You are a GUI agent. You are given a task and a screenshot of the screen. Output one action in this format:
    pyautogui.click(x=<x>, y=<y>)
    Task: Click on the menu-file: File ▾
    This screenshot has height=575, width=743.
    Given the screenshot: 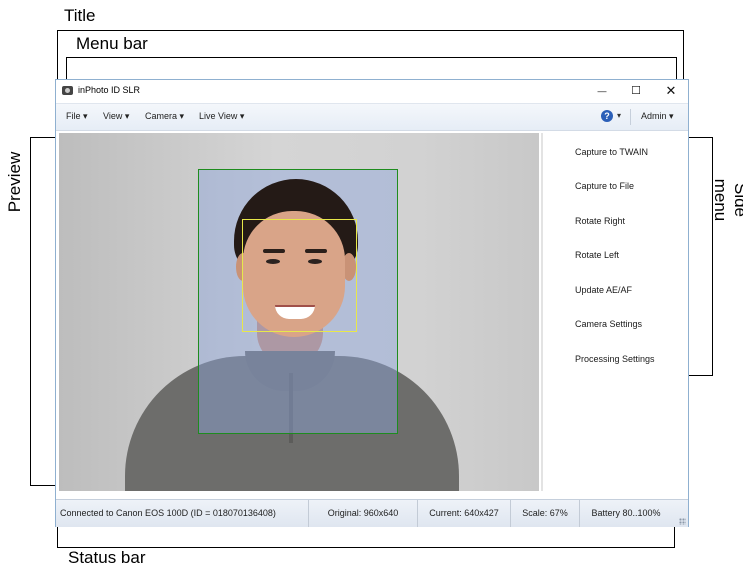 What is the action you would take?
    pyautogui.click(x=77, y=116)
    